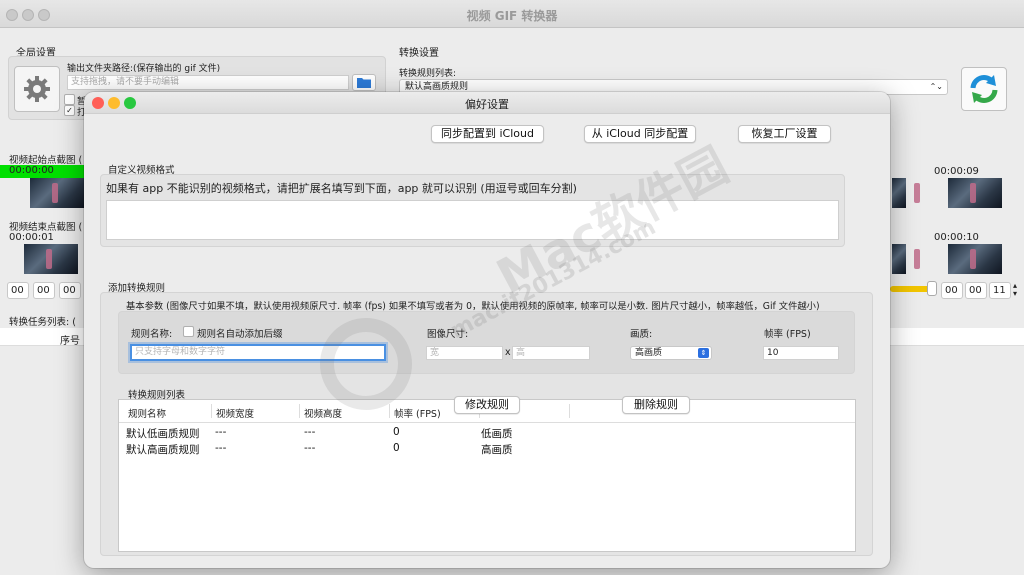 This screenshot has width=1024, height=575. What do you see at coordinates (976, 290) in the screenshot?
I see `end-minute-field: 00` at bounding box center [976, 290].